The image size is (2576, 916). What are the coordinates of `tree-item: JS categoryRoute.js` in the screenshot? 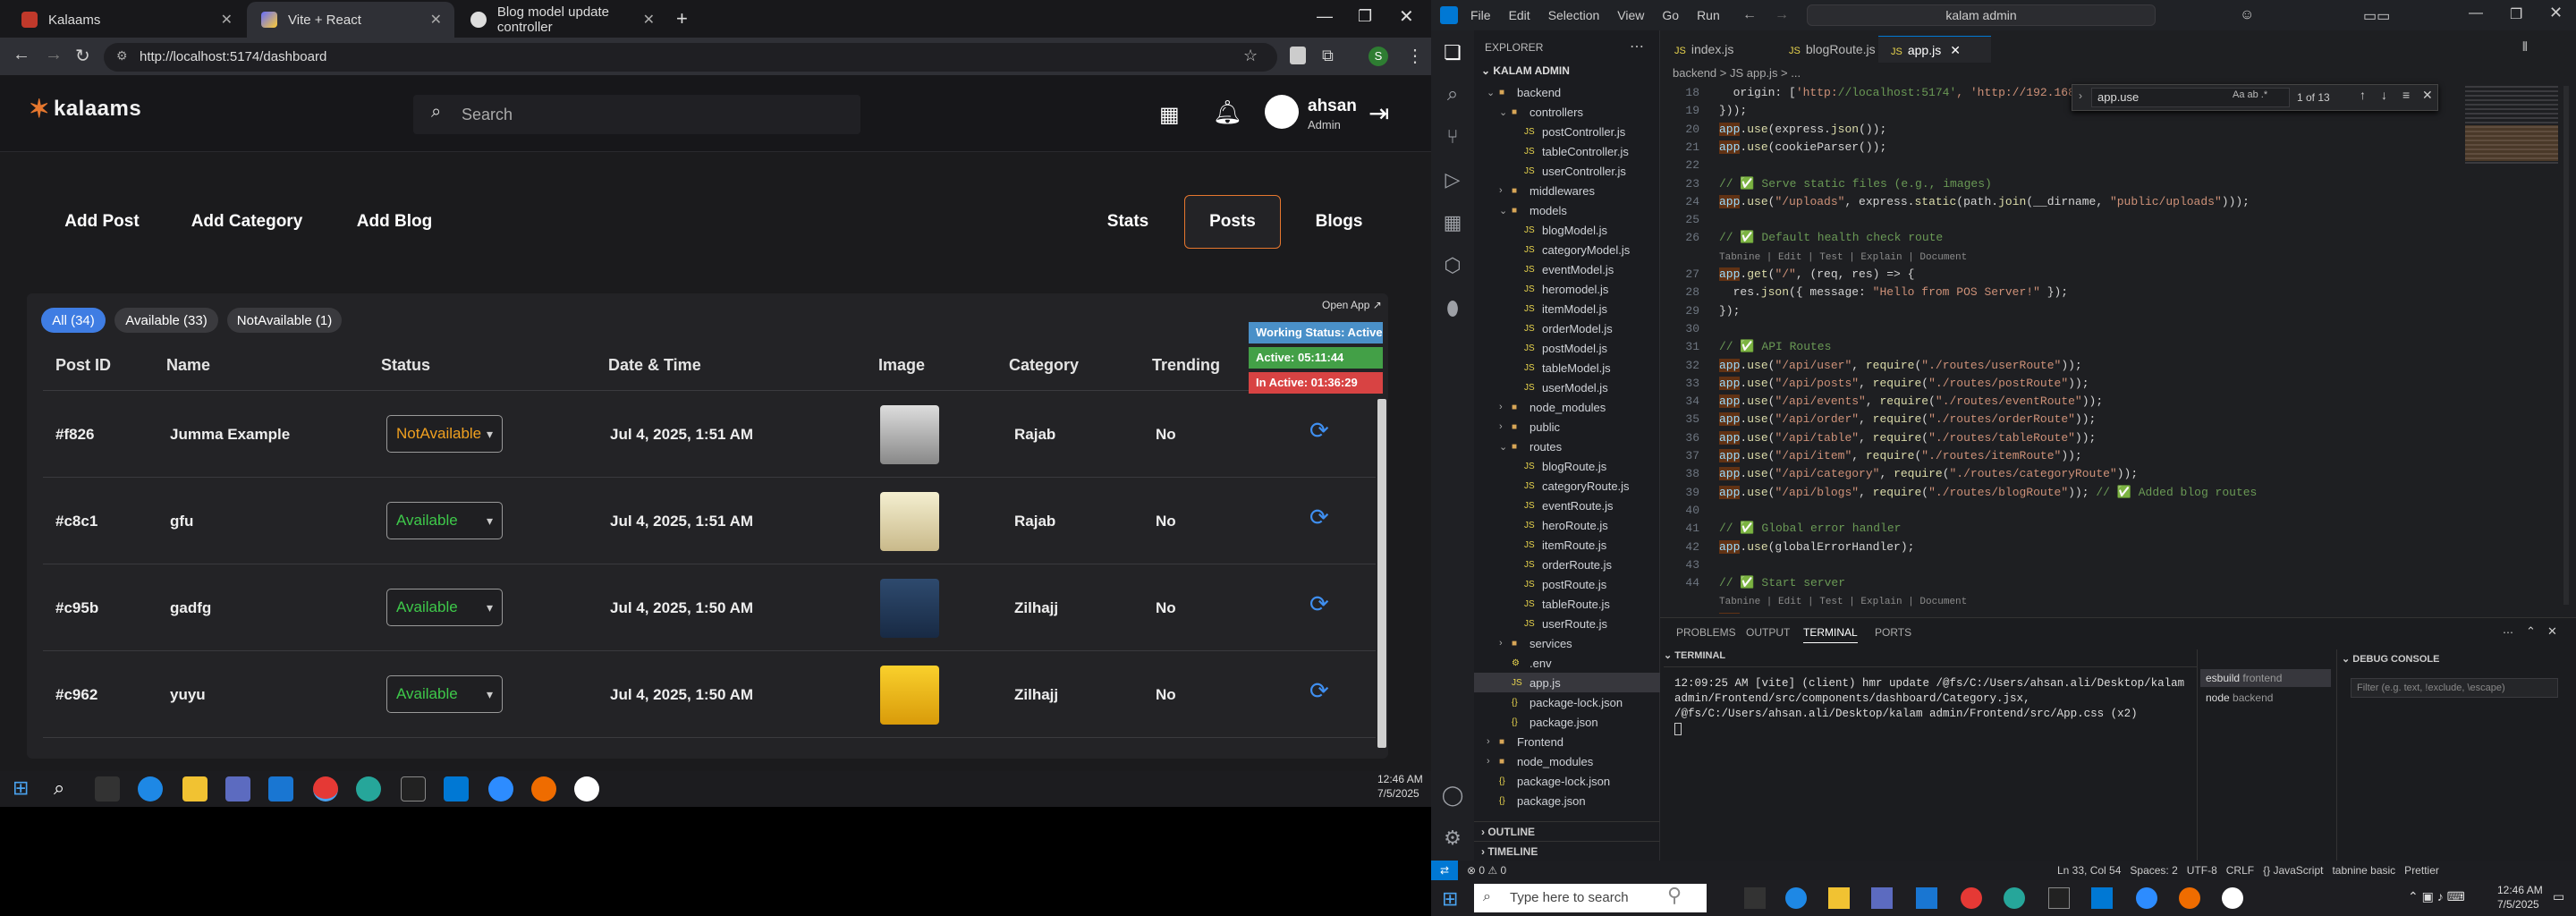 It's located at (1567, 486).